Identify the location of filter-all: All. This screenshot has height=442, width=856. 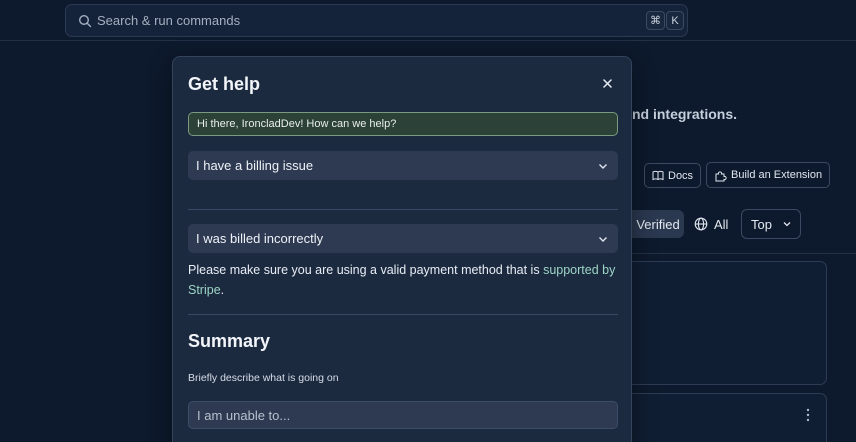
(711, 224).